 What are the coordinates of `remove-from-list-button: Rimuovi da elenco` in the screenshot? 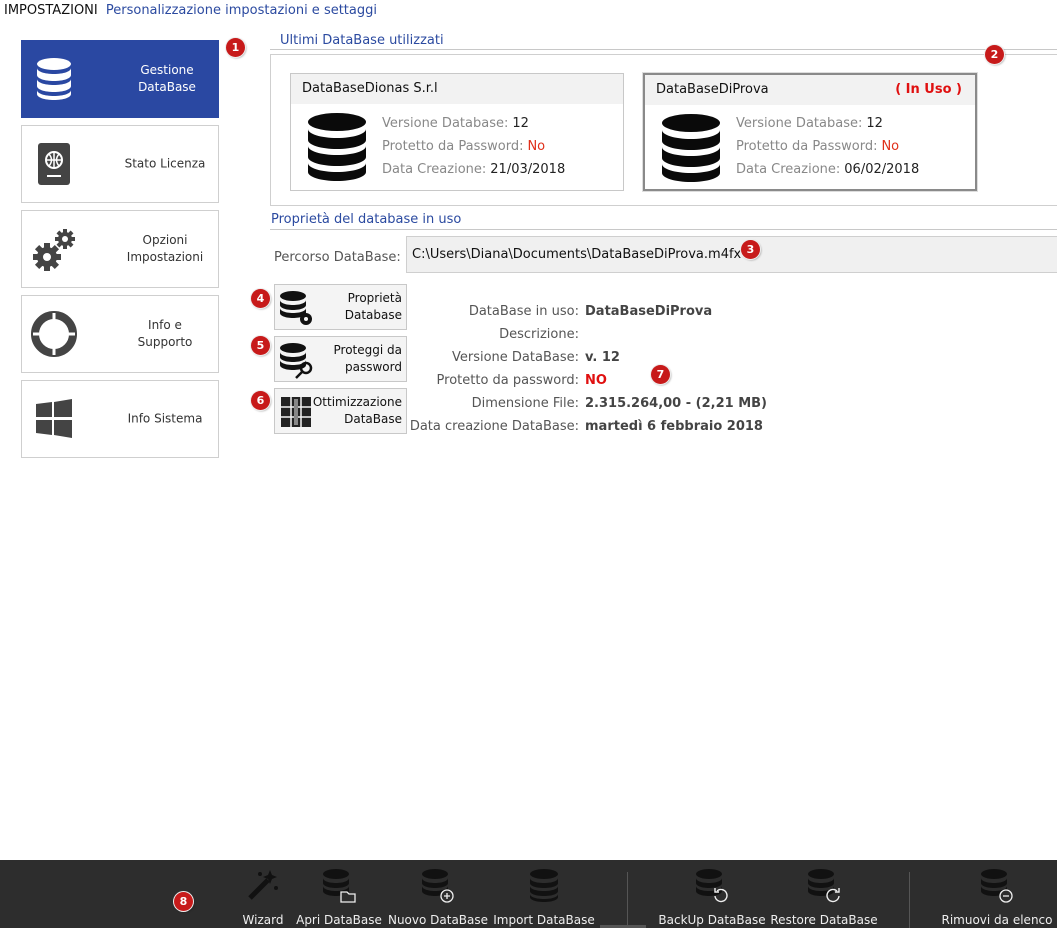 It's located at (997, 894).